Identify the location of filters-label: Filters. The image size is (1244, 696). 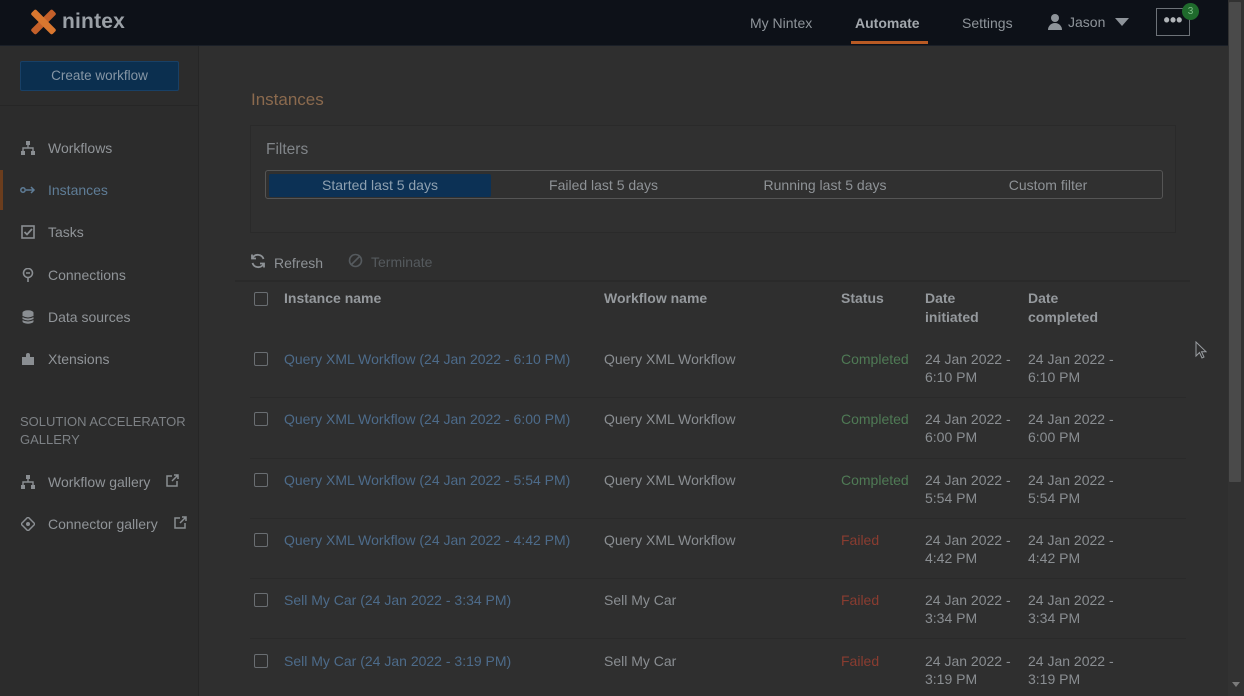
(287, 149).